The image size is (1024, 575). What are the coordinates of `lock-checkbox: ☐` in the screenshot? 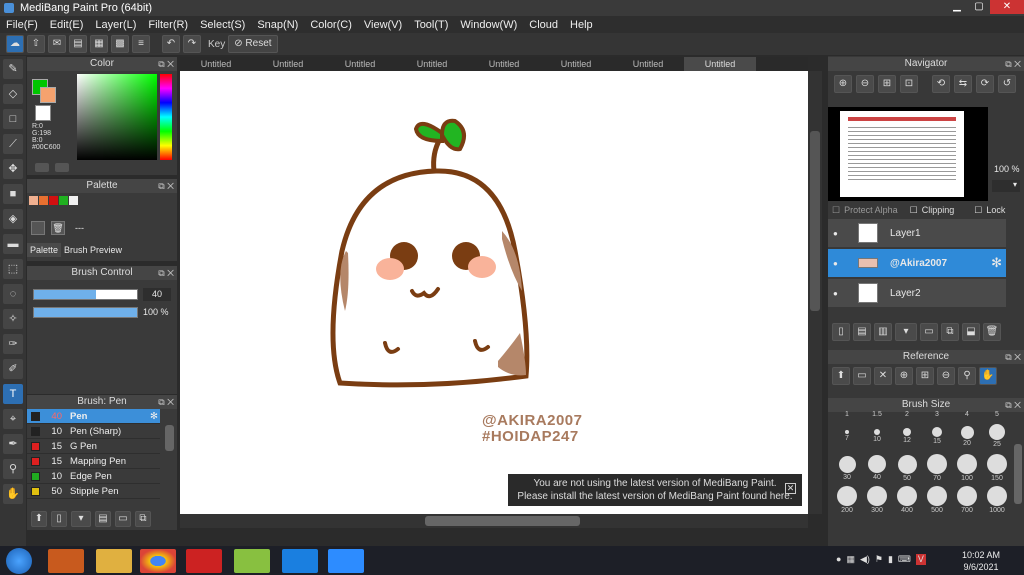 It's located at (978, 210).